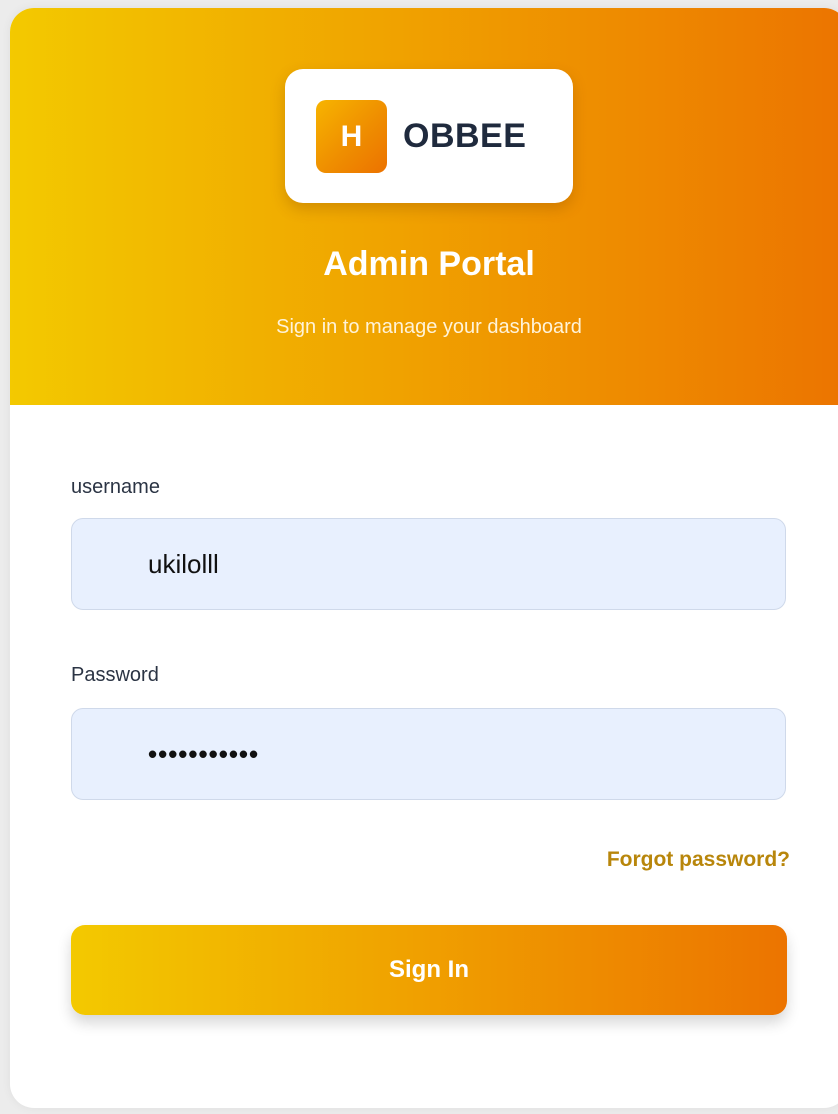  What do you see at coordinates (351, 136) in the screenshot?
I see `logo-mark-icon: H` at bounding box center [351, 136].